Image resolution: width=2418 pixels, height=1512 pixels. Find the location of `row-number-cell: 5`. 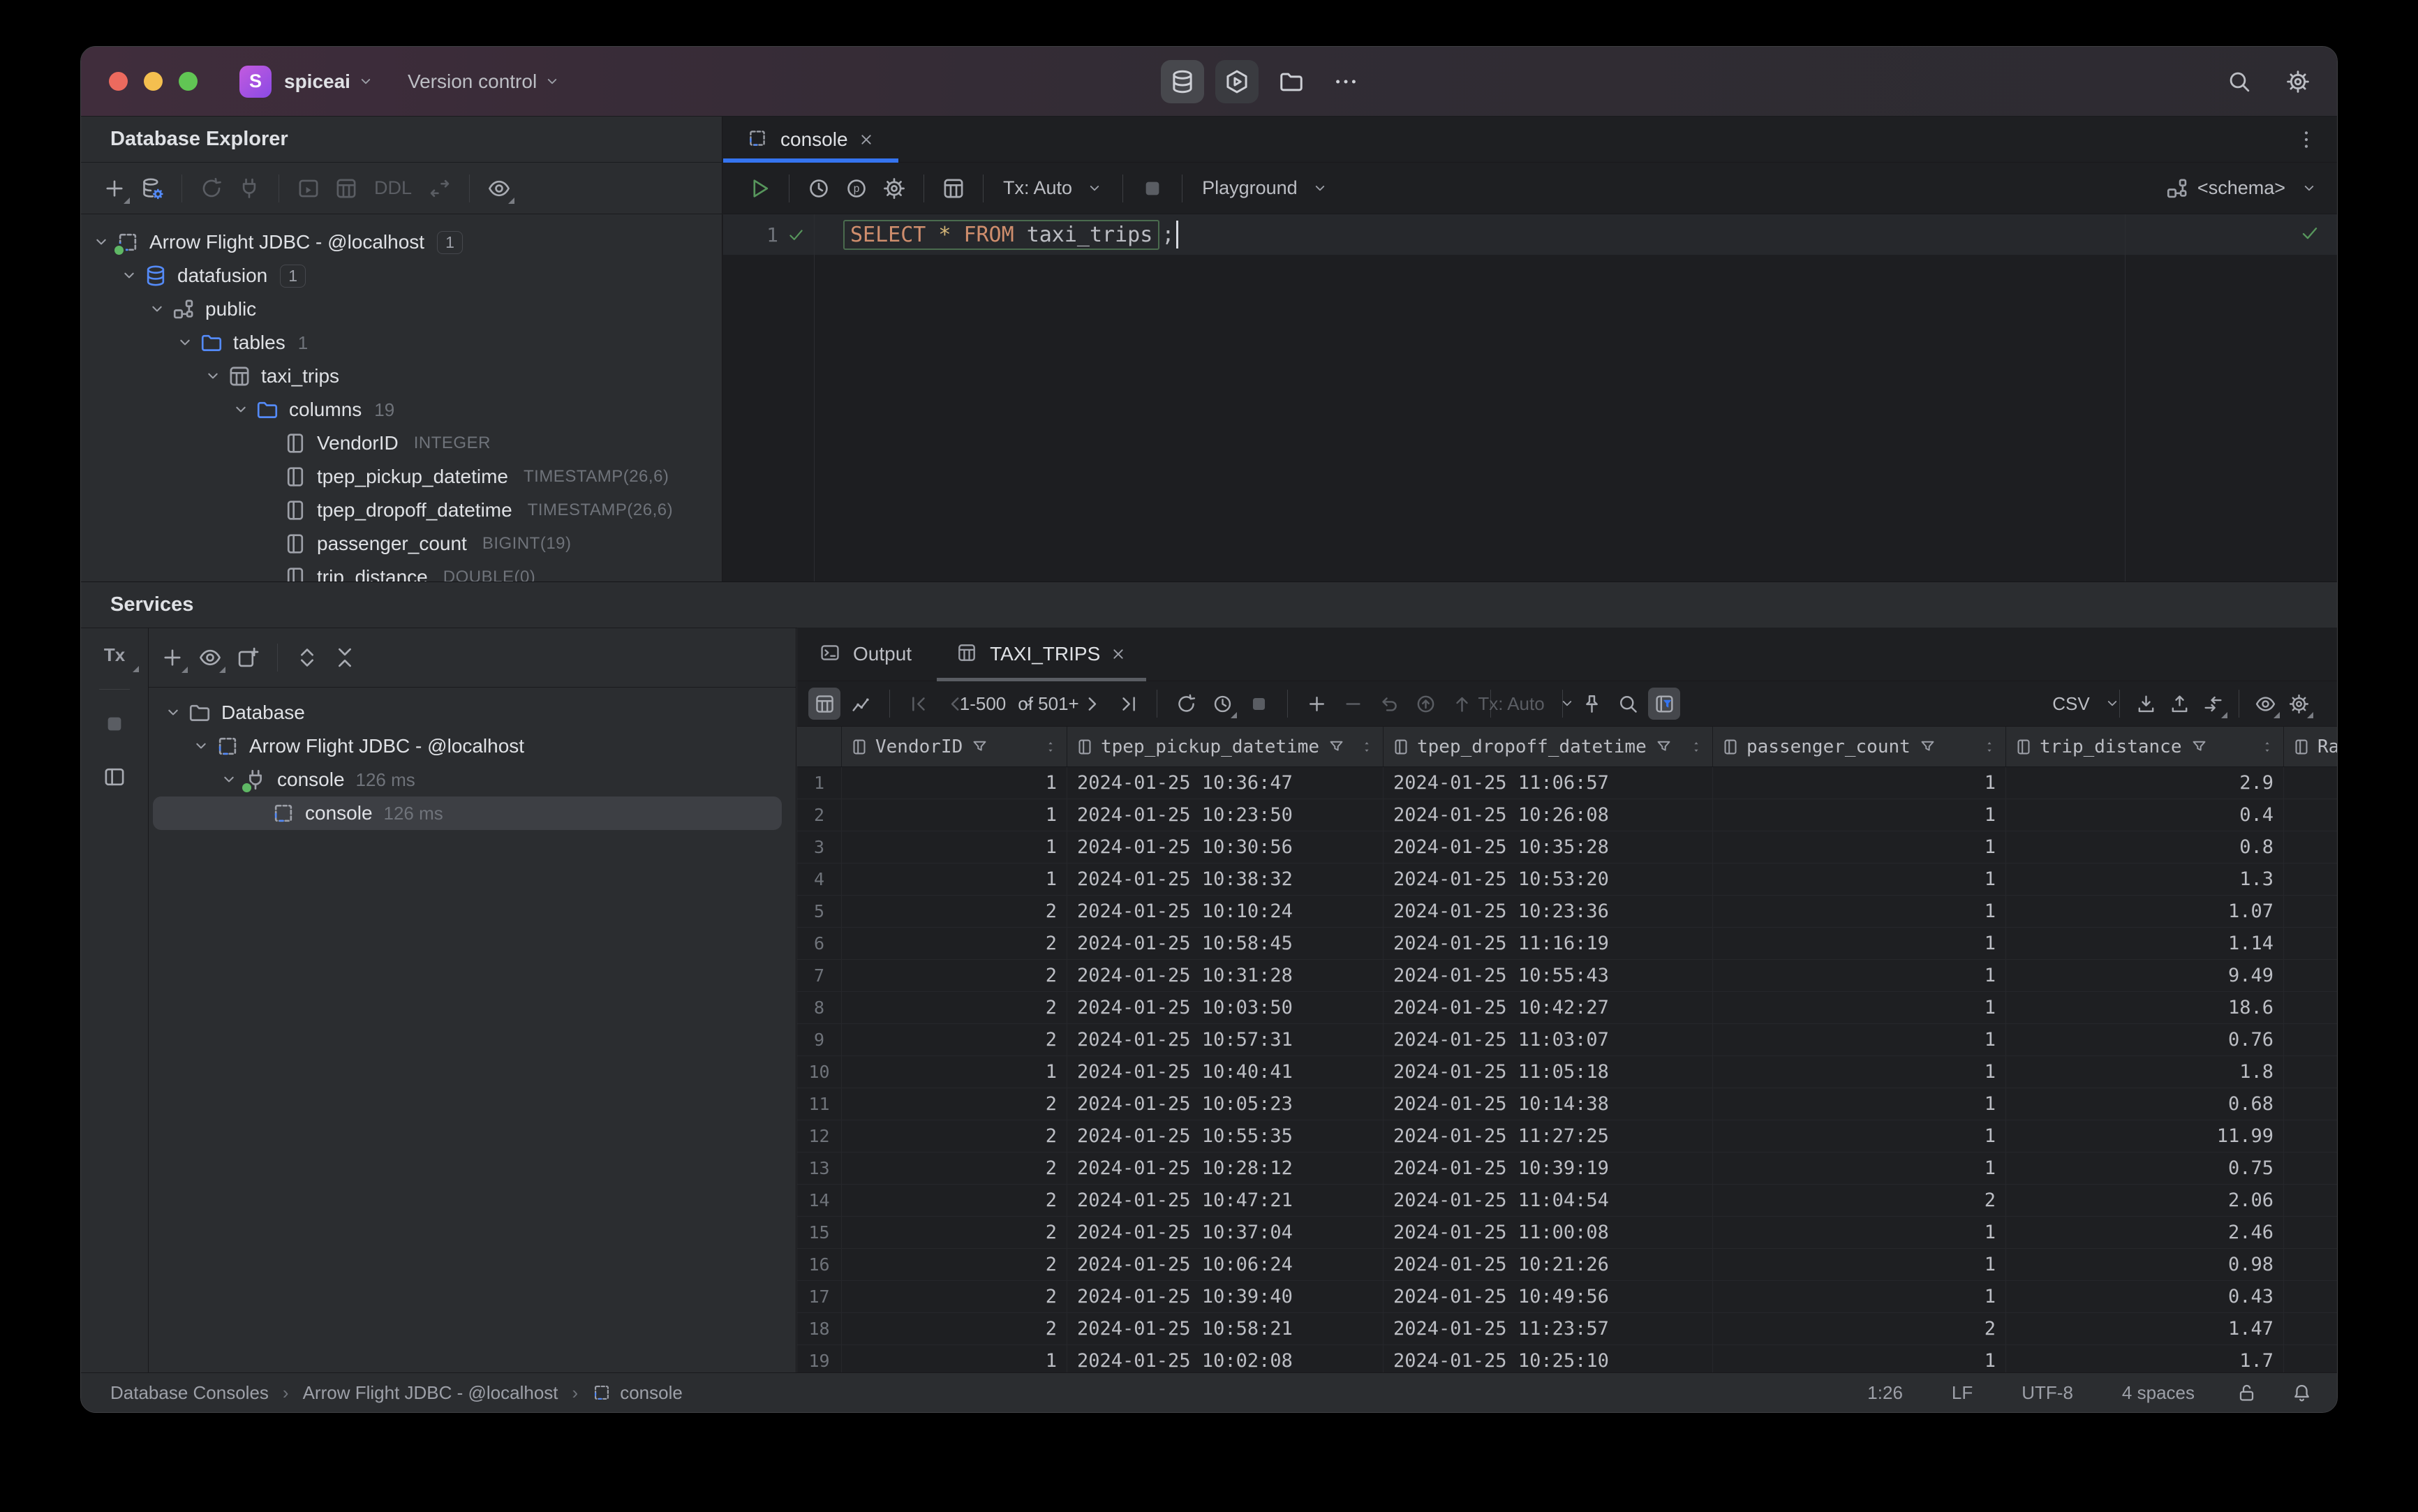

row-number-cell: 5 is located at coordinates (819, 911).